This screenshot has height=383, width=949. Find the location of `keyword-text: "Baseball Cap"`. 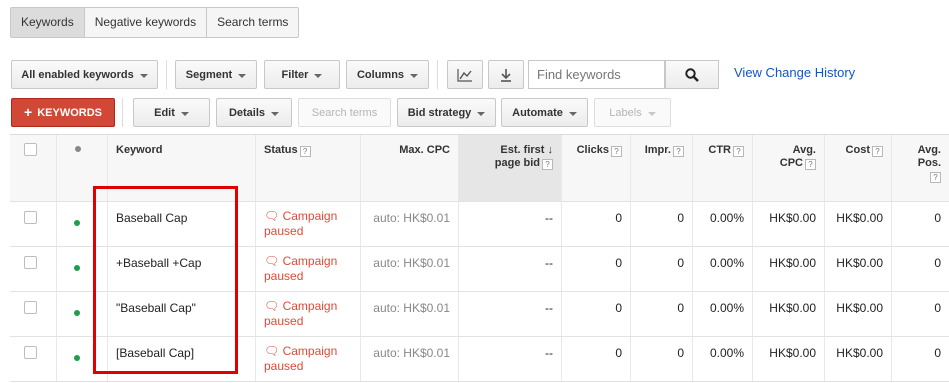

keyword-text: "Baseball Cap" is located at coordinates (156, 308).